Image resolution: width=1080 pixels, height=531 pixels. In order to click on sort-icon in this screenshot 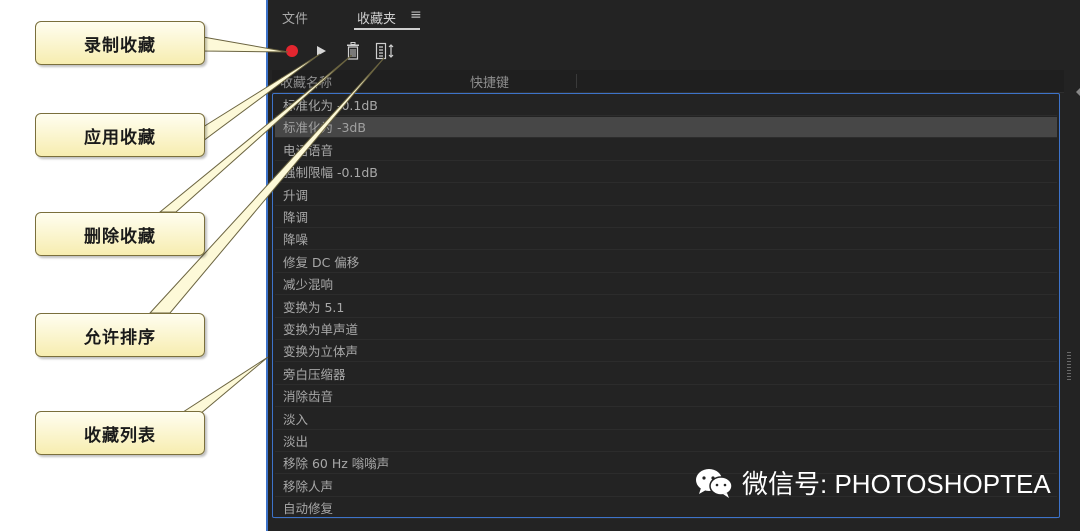, I will do `click(384, 51)`.